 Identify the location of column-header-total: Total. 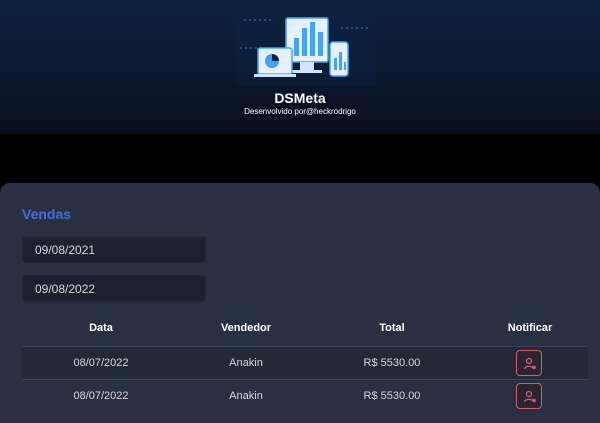
(392, 328).